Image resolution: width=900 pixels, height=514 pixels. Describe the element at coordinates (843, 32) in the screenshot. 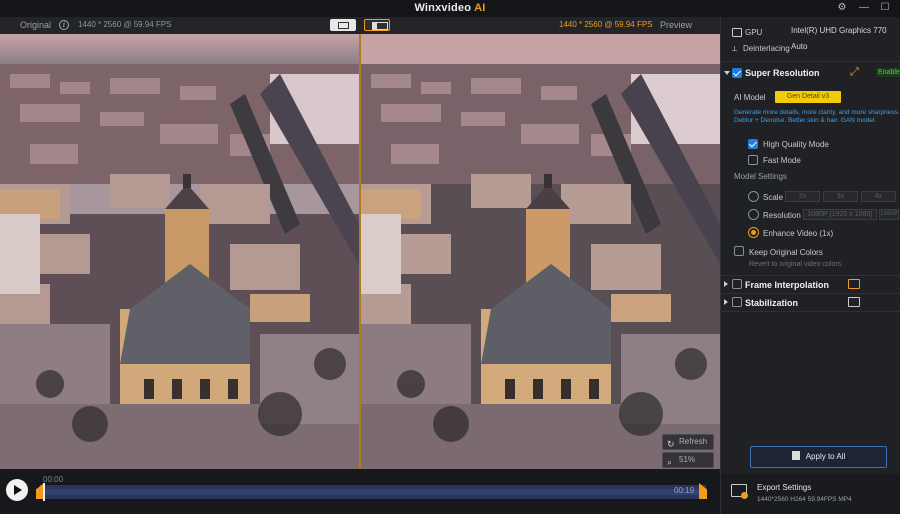

I see `gpu-select: Intel(R) UHD Graphics 770` at that location.